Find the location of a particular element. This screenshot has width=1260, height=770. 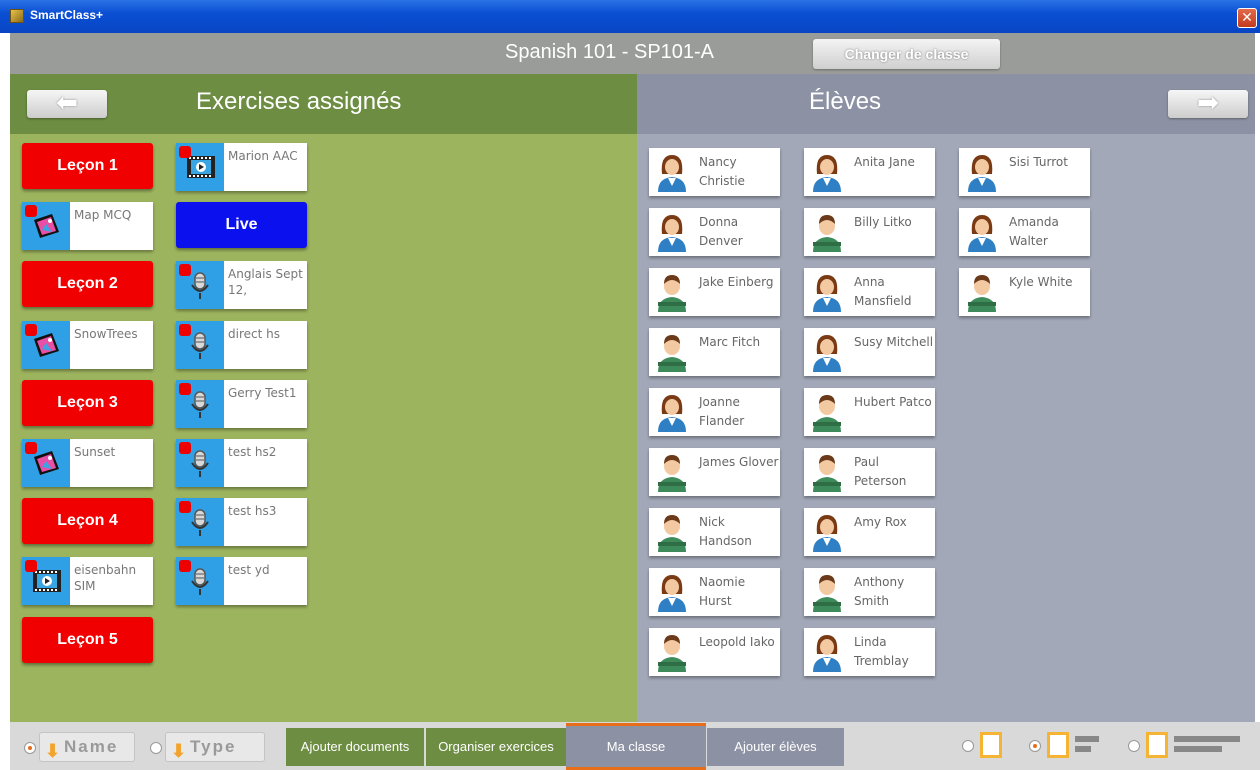

student-card: Marc Fitch is located at coordinates (714, 352).